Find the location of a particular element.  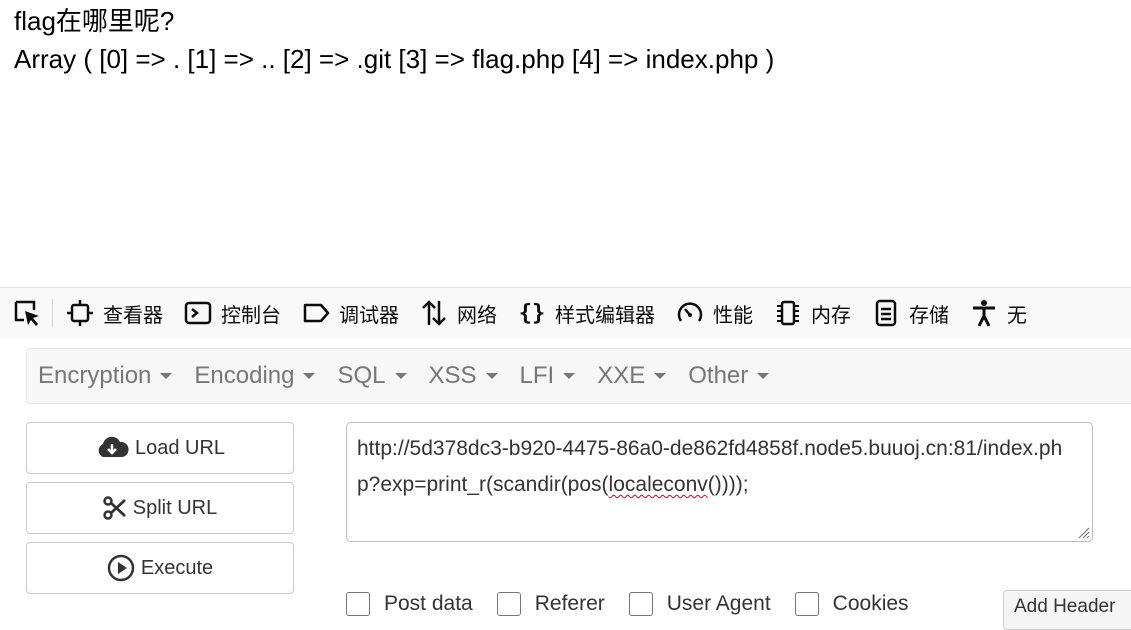

accessibility-icon is located at coordinates (984, 313).